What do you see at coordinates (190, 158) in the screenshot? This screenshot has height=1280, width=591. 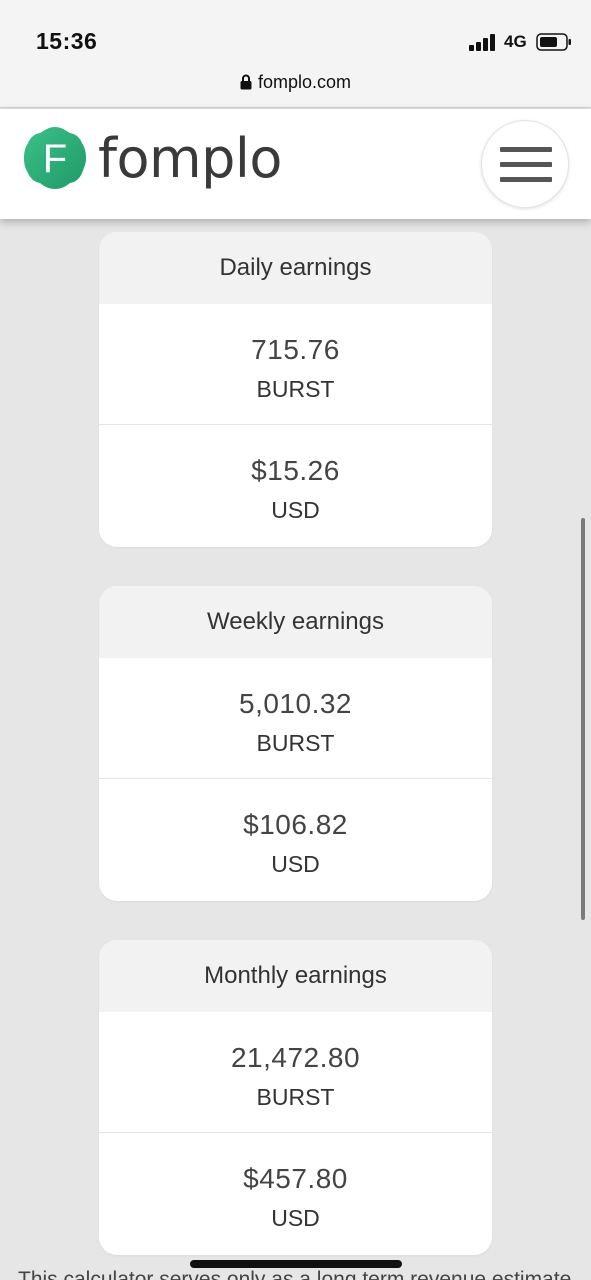 I see `brand-name: fomplo` at bounding box center [190, 158].